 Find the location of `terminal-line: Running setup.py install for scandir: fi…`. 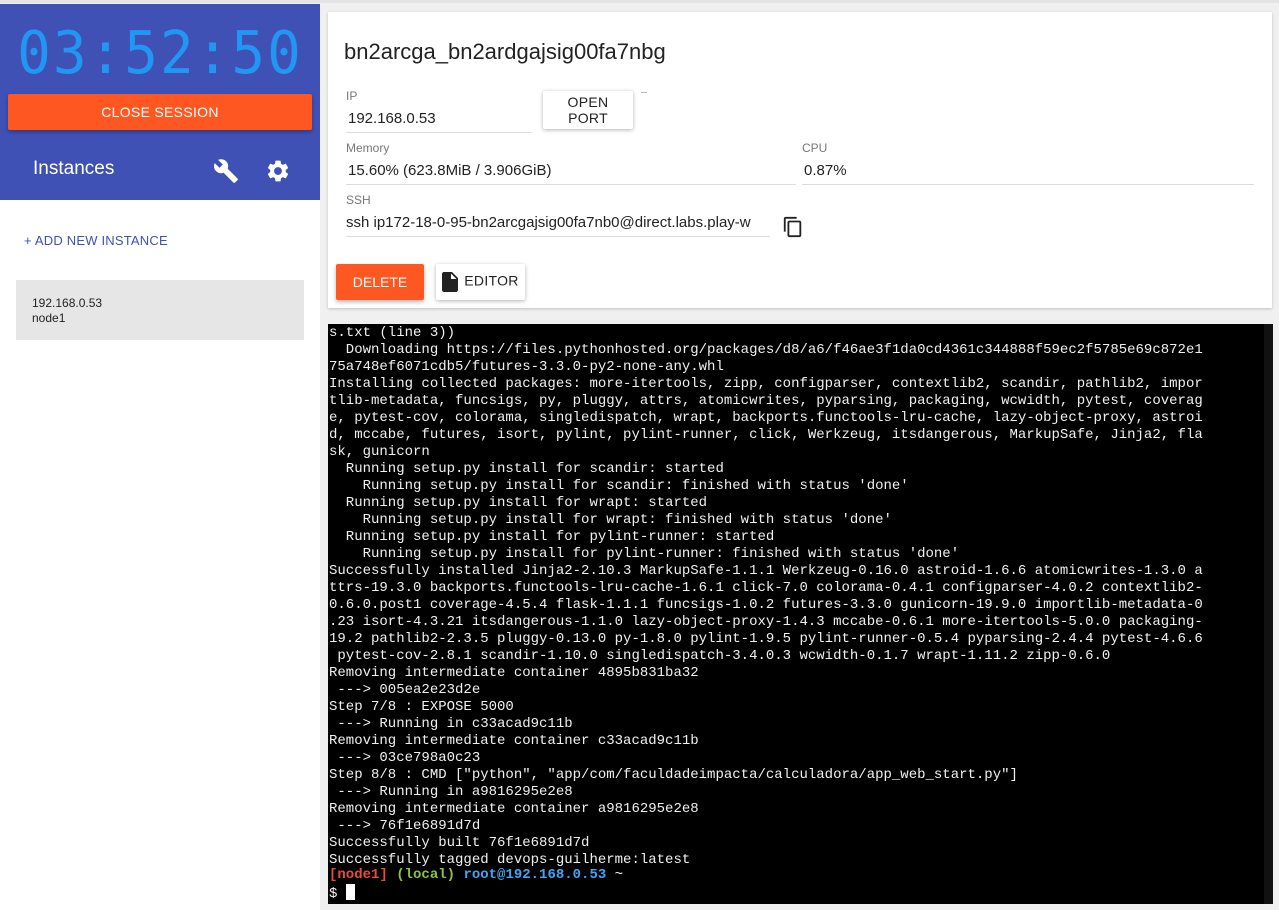

terminal-line: Running setup.py install for scandir: fi… is located at coordinates (619, 486).